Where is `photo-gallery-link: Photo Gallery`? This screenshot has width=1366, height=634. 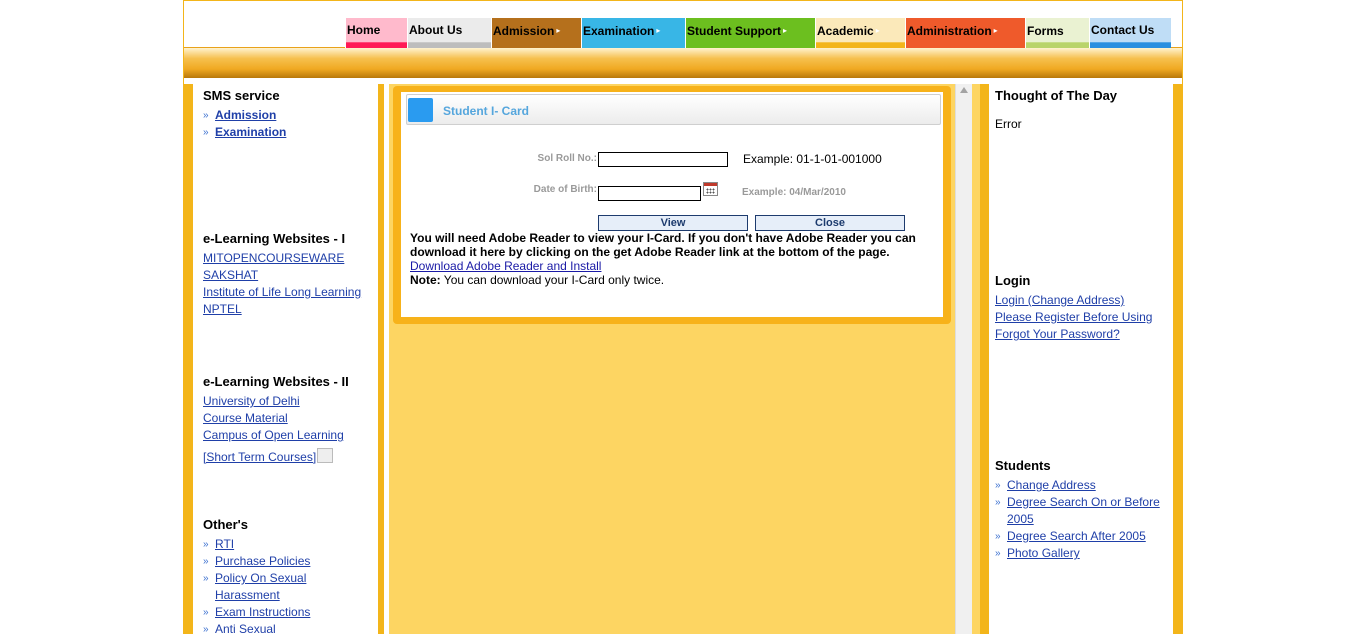
photo-gallery-link: Photo Gallery is located at coordinates (1086, 553).